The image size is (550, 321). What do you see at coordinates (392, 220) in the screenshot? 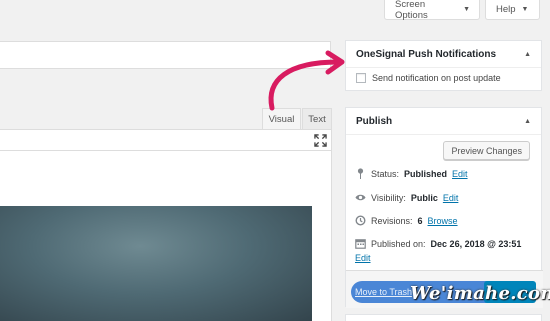
I see `revisions-label: Revisions:` at bounding box center [392, 220].